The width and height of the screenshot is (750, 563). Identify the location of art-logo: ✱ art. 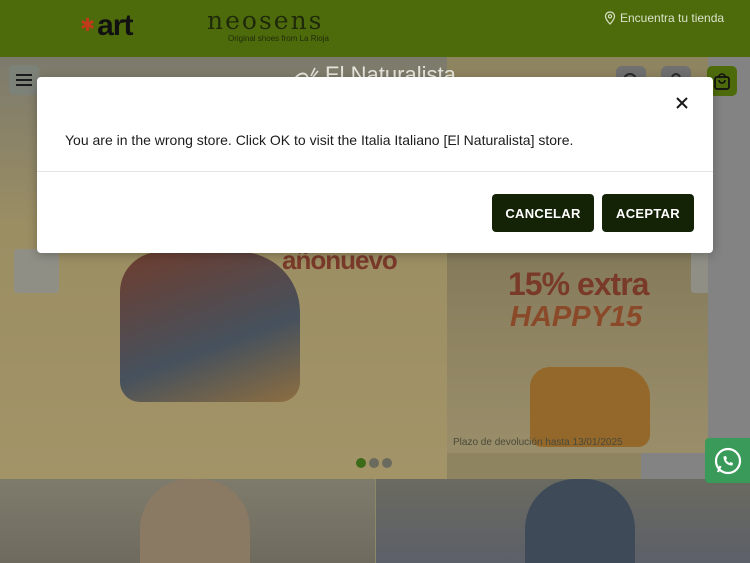
(106, 25).